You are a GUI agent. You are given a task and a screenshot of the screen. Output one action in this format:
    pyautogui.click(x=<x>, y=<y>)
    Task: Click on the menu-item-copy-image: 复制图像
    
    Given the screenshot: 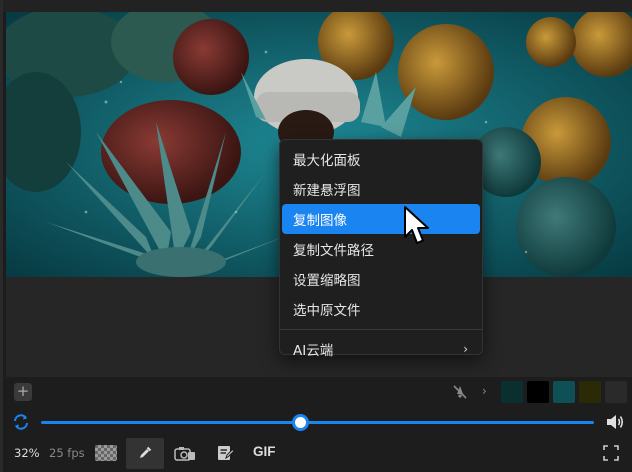 What is the action you would take?
    pyautogui.click(x=381, y=219)
    